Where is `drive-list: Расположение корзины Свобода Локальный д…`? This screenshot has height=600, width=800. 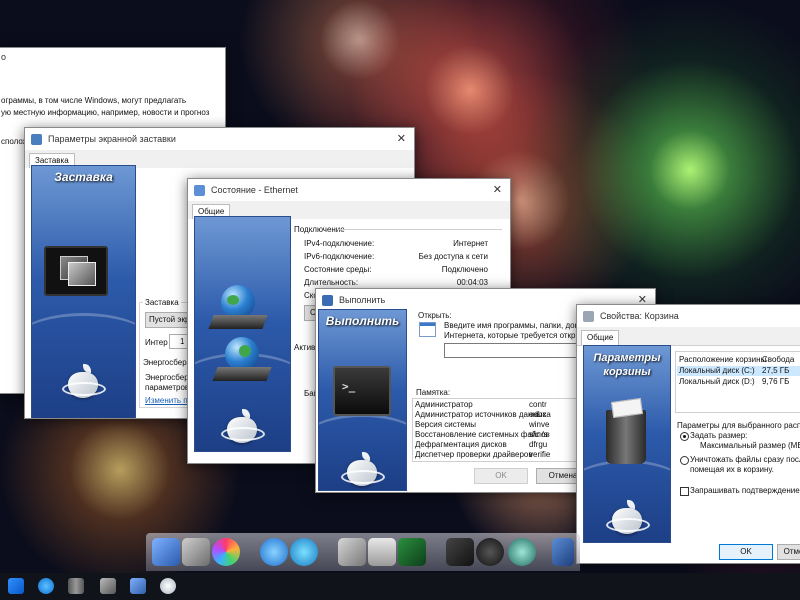 drive-list: Расположение корзины Свобода Локальный д… is located at coordinates (737, 382).